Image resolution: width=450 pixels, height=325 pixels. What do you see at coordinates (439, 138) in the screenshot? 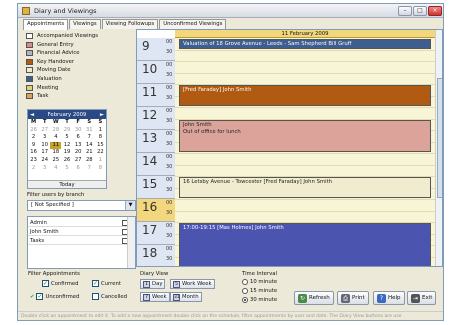
I see `scrollbar-thumb` at bounding box center [439, 138].